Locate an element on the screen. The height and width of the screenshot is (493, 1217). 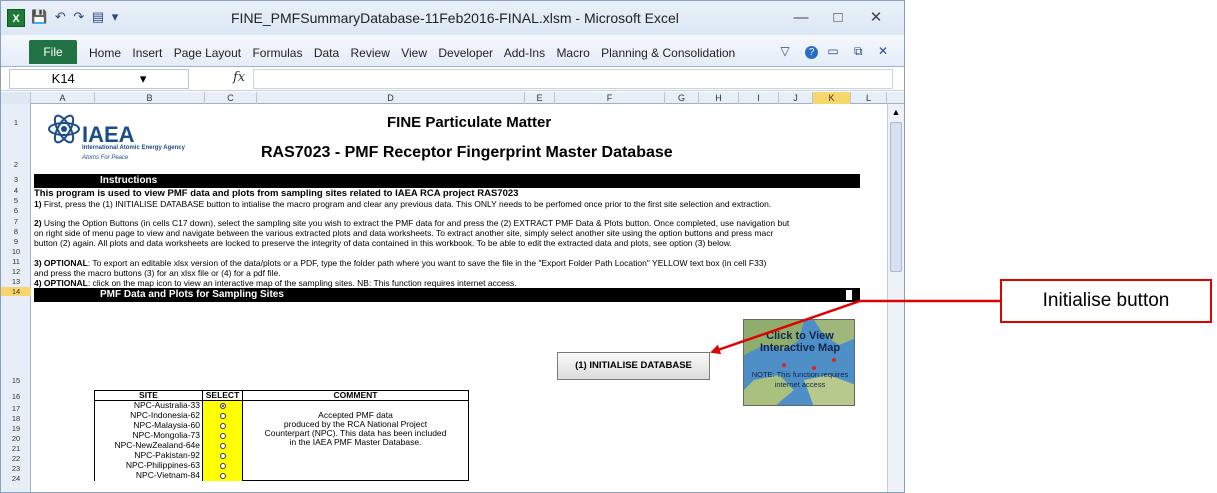
logo-motto: Atoms For Peace is located at coordinates (105, 158).